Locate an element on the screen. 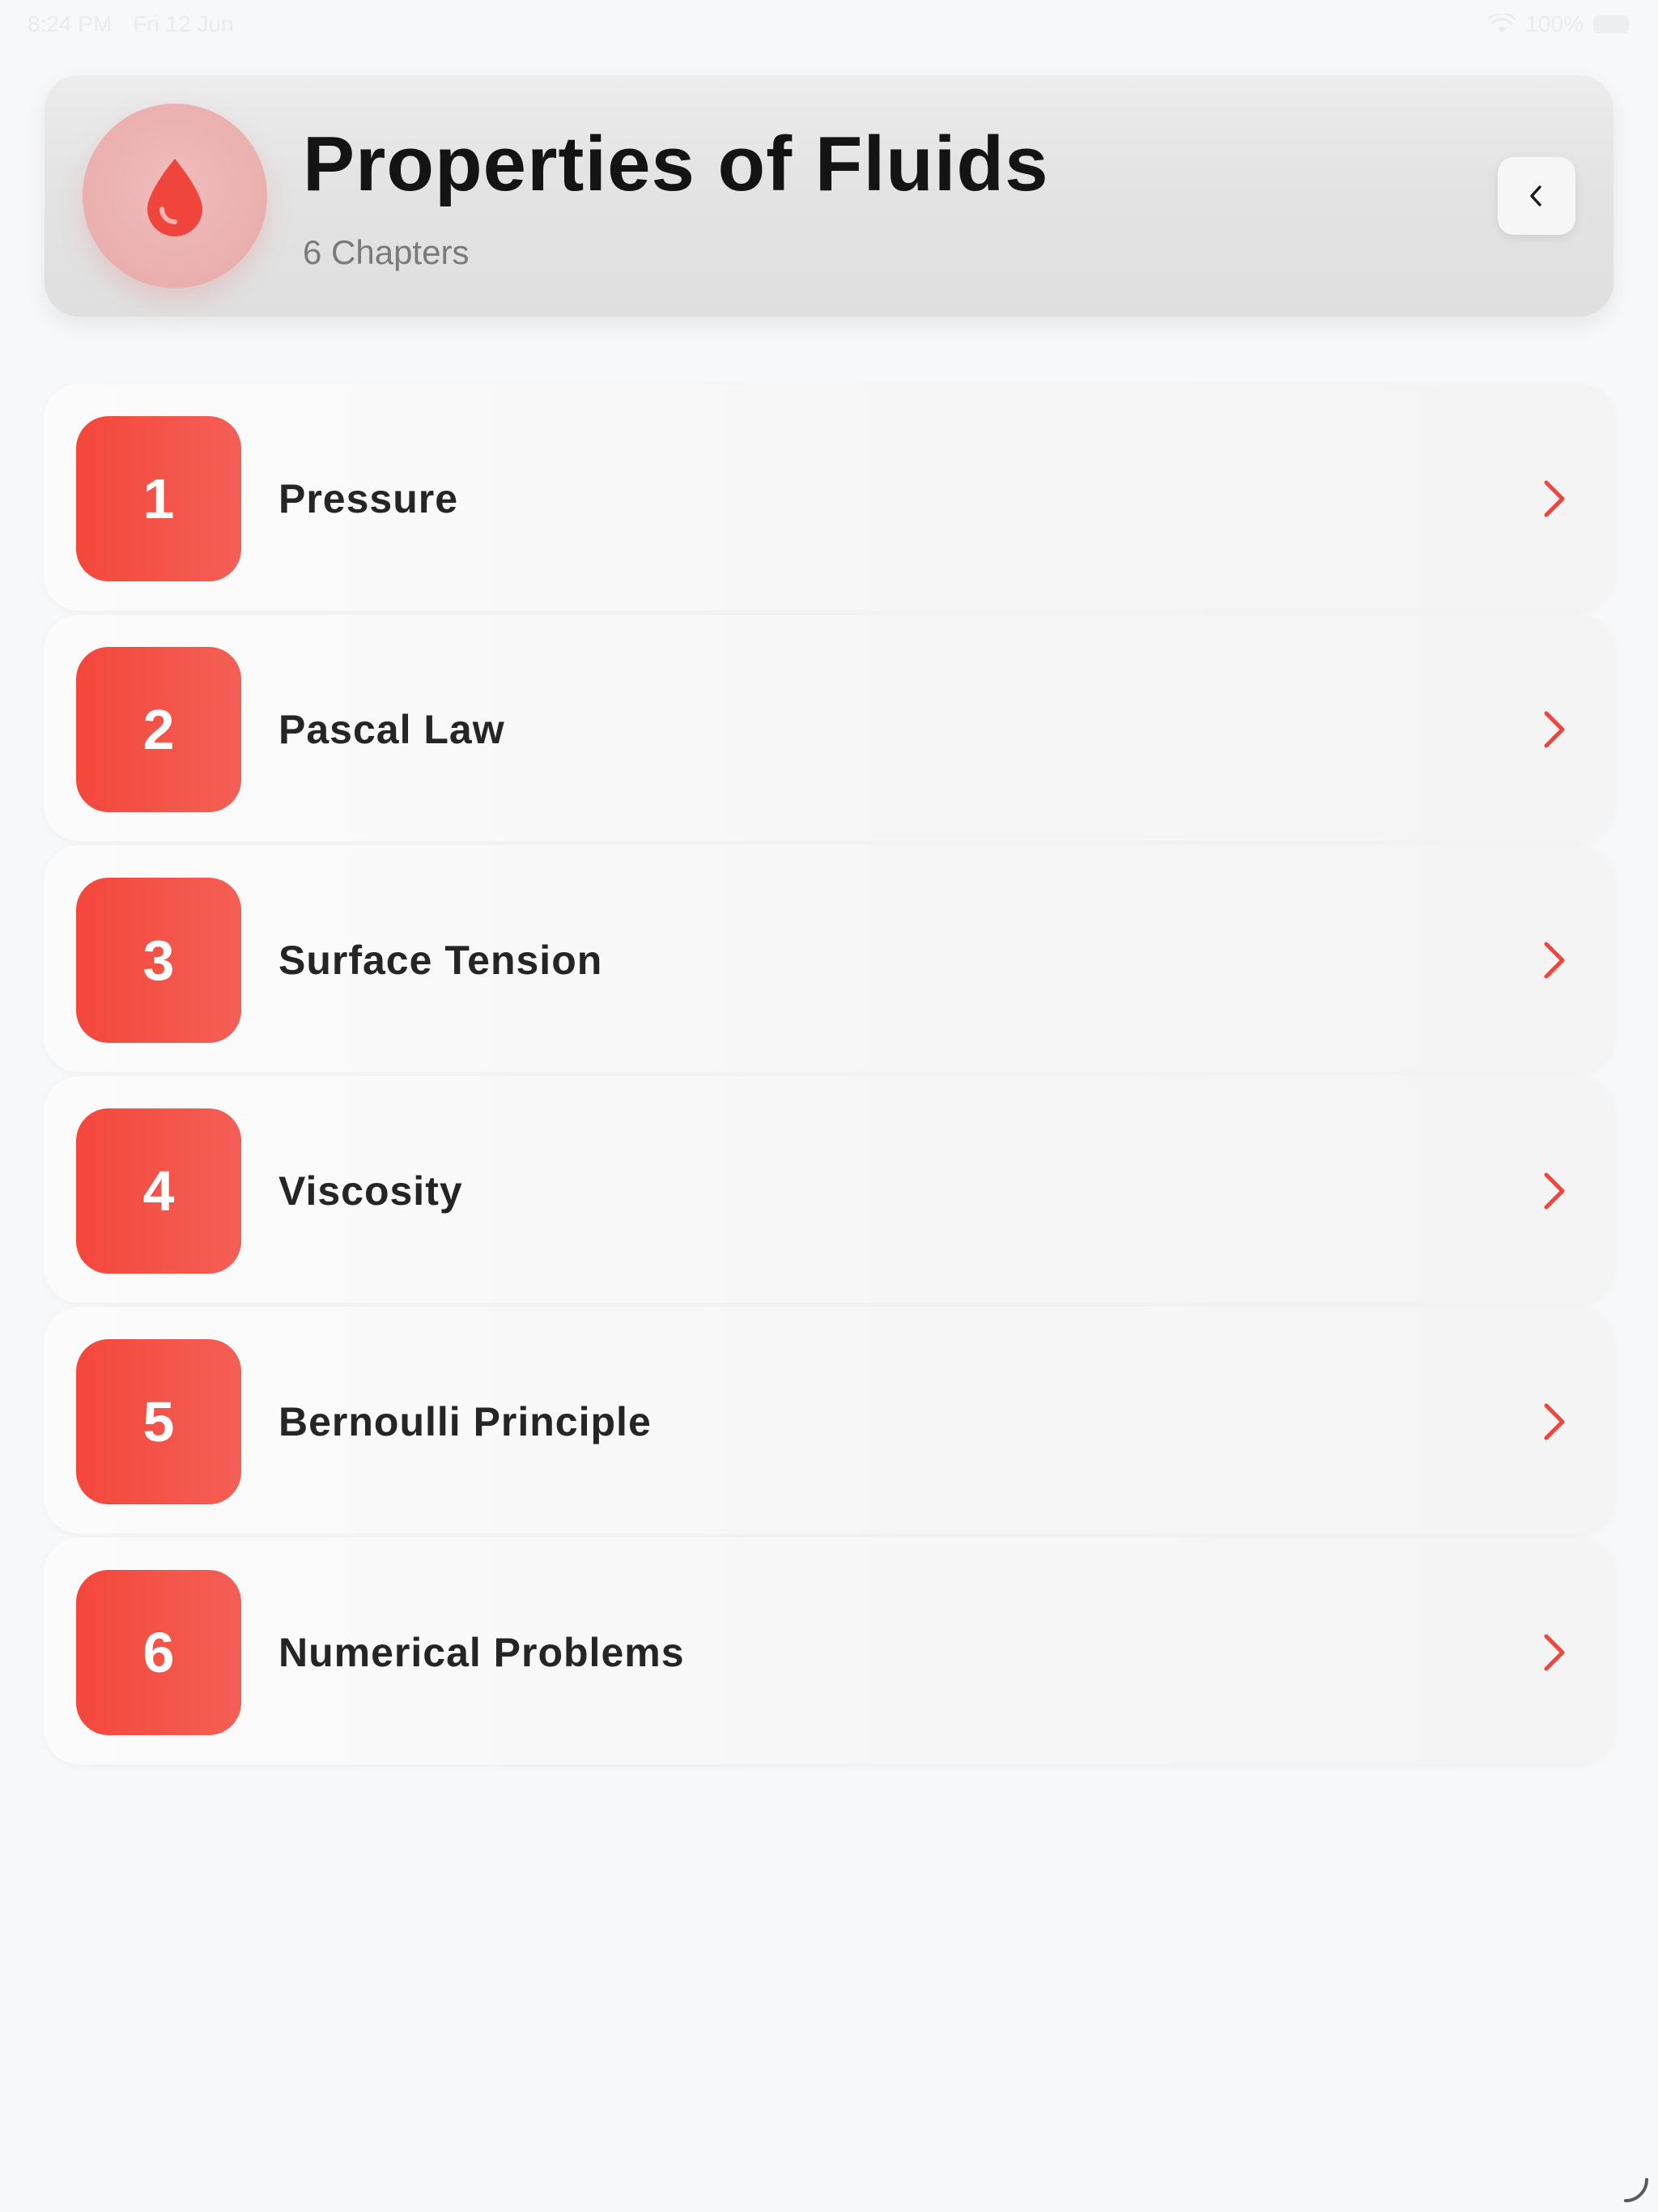 This screenshot has width=1658, height=2212. chapter-number: 5 is located at coordinates (158, 1422).